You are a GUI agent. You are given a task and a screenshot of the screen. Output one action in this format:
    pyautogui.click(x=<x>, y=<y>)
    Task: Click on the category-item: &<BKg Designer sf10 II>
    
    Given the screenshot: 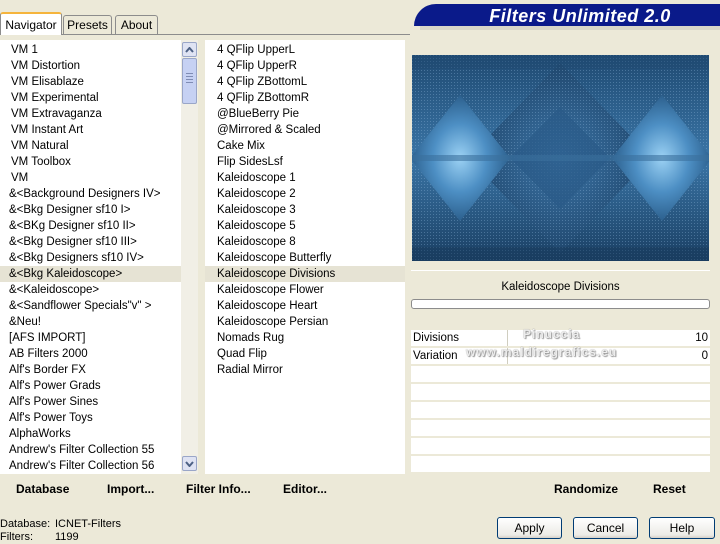 What is the action you would take?
    pyautogui.click(x=90, y=226)
    